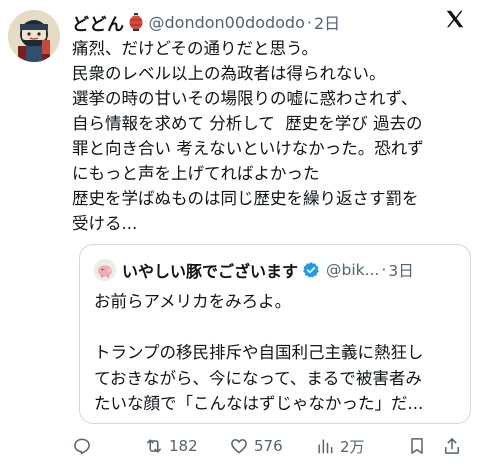  I want to click on share-icon, so click(452, 446).